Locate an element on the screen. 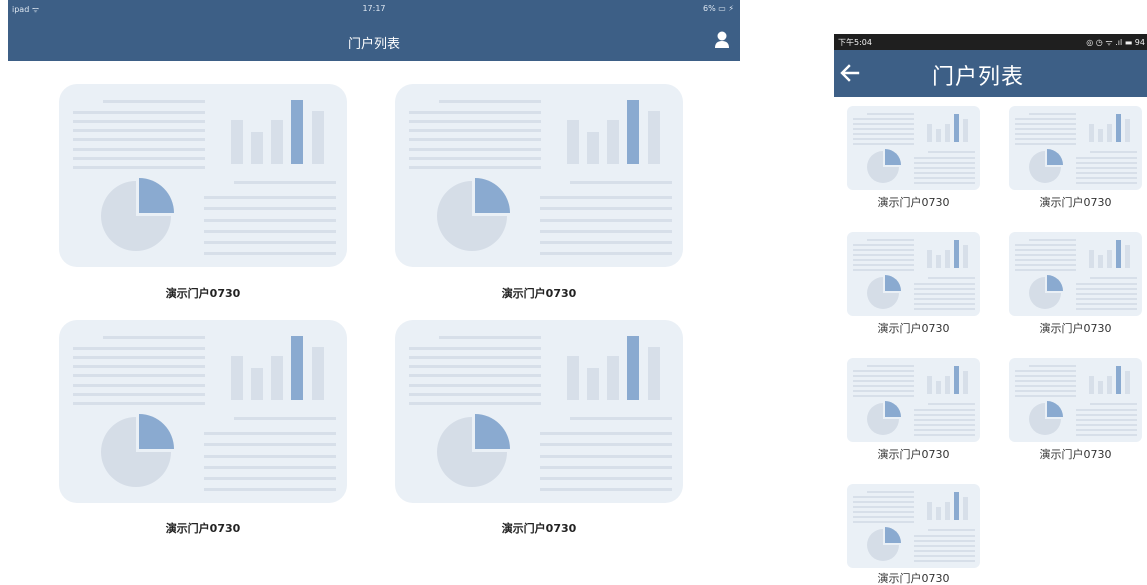 This screenshot has width=1147, height=585. user-icon is located at coordinates (722, 40).